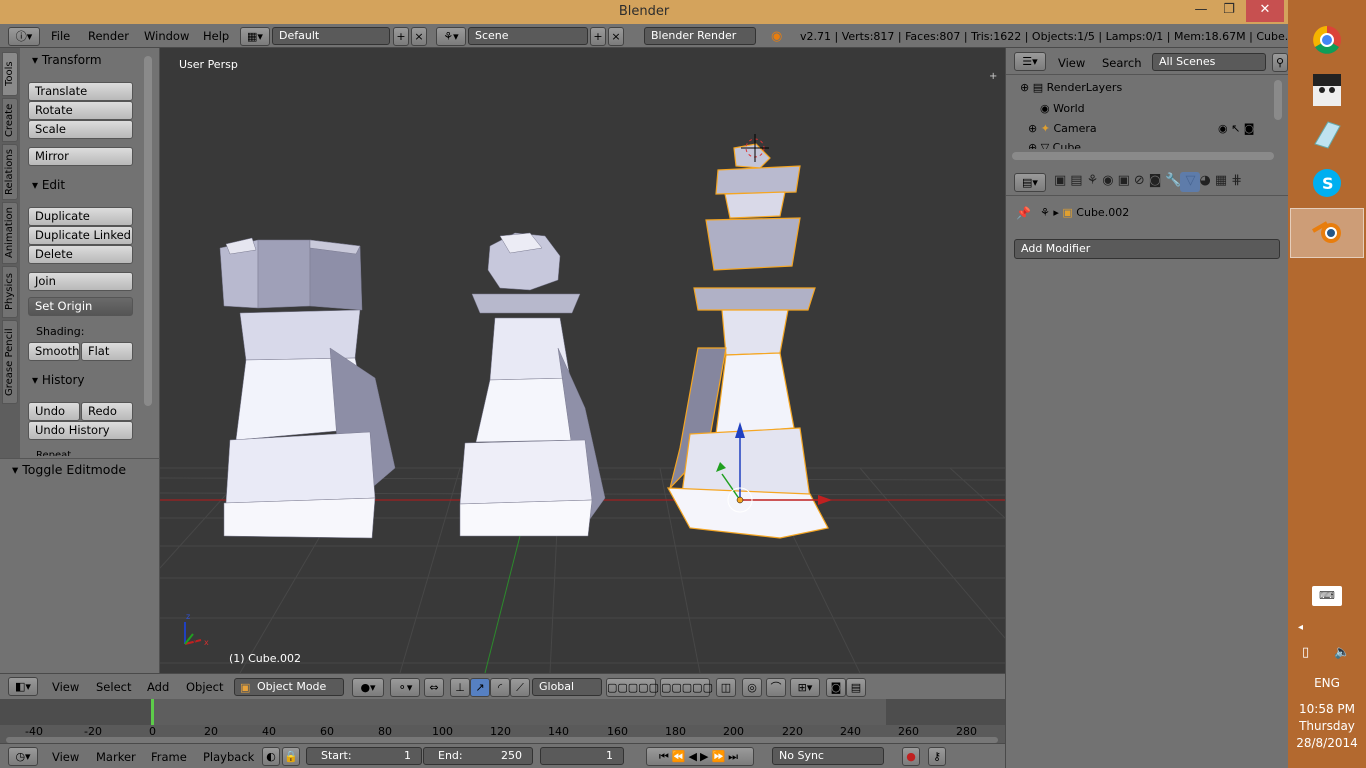 This screenshot has width=1366, height=768. What do you see at coordinates (632, 687) in the screenshot?
I see `layers-group-1: ▢▢▢▢▢` at bounding box center [632, 687].